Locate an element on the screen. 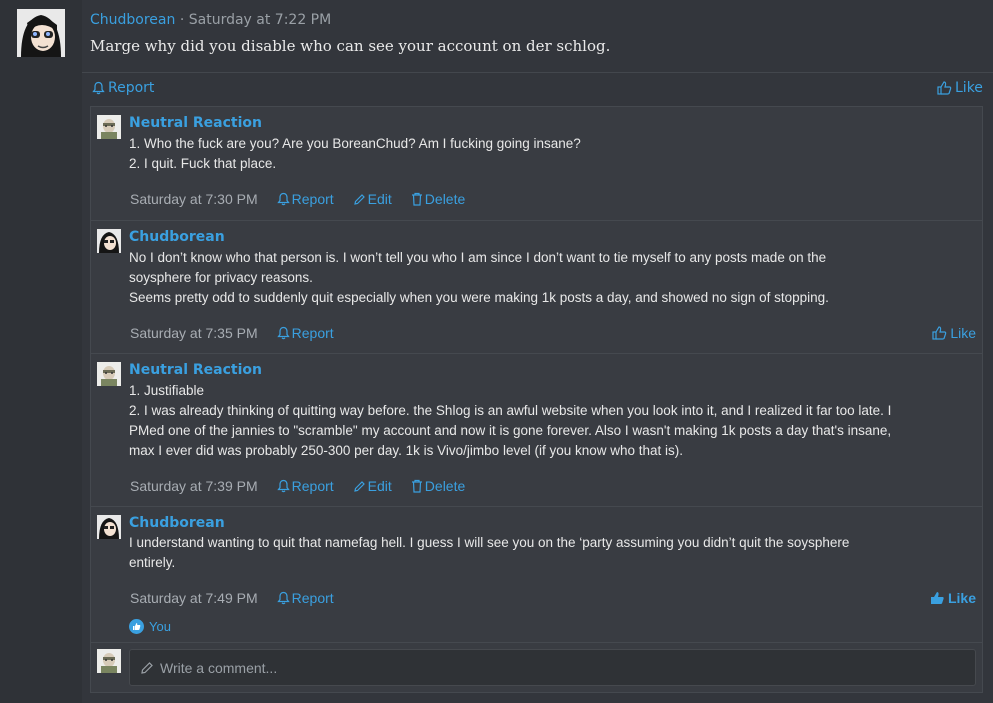  reactions-label: You is located at coordinates (160, 626).